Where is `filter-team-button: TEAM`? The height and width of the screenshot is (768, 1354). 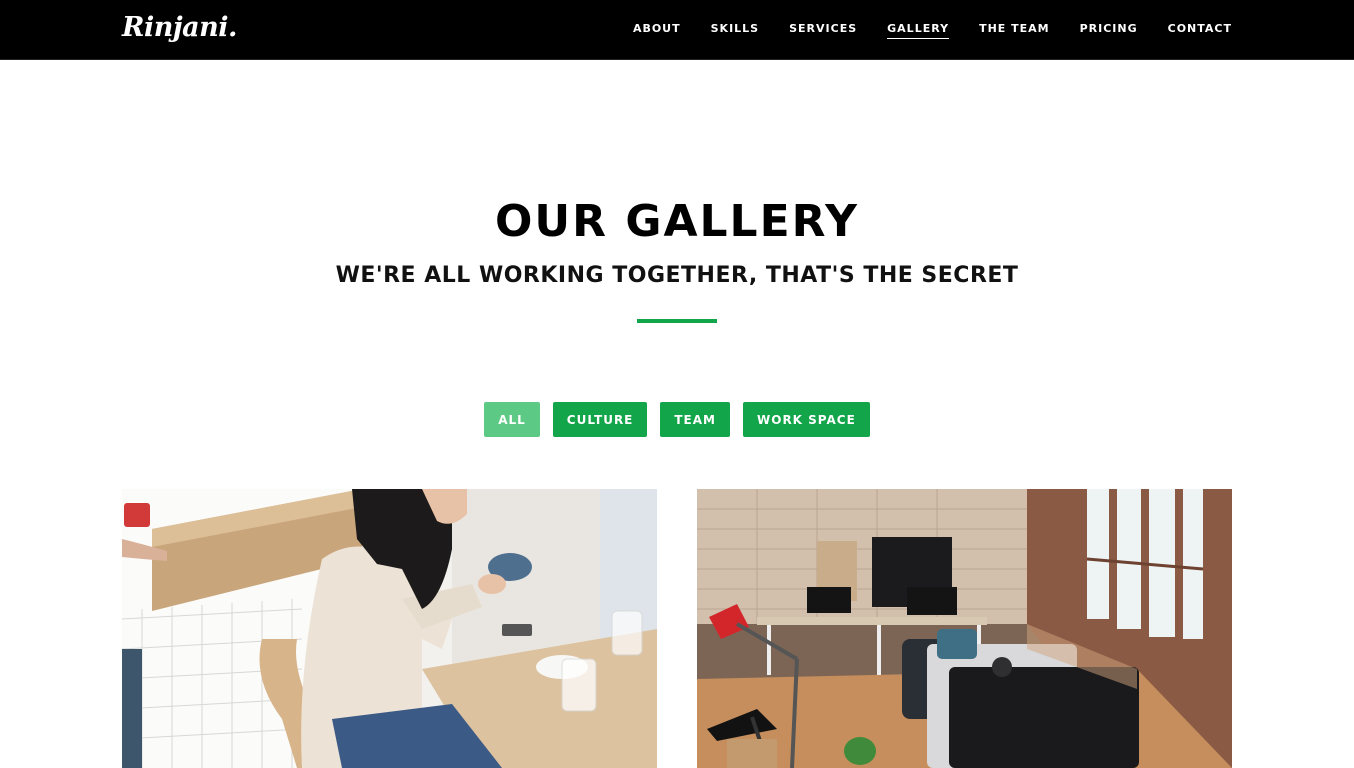
filter-team-button: TEAM is located at coordinates (695, 419).